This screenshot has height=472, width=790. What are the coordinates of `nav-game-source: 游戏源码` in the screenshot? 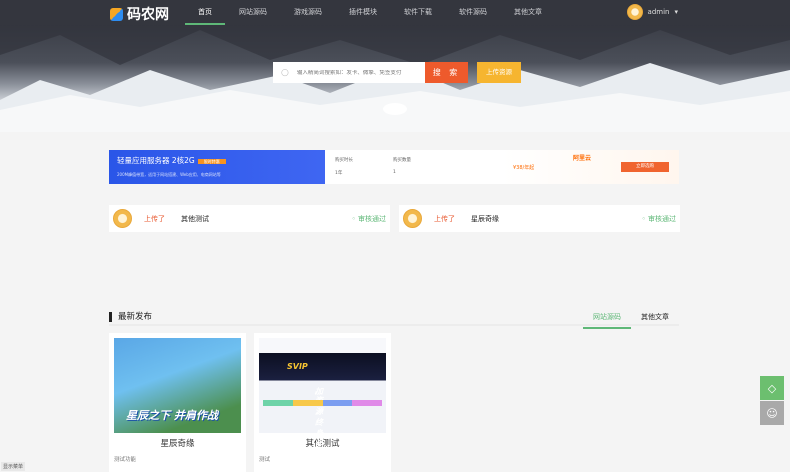 It's located at (308, 12).